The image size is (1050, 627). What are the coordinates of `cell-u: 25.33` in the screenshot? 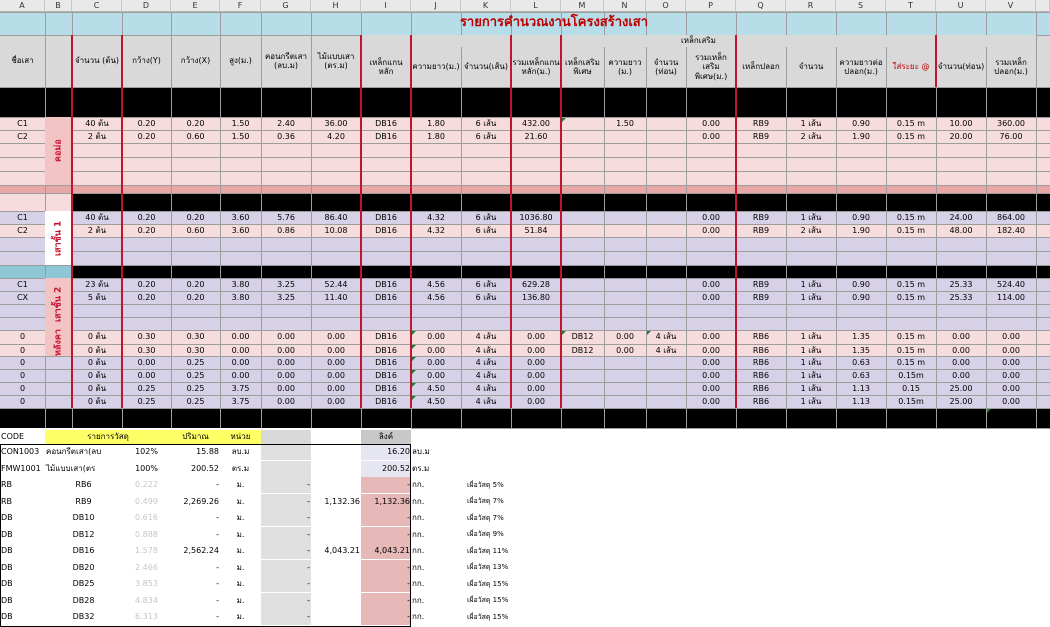 It's located at (961, 297).